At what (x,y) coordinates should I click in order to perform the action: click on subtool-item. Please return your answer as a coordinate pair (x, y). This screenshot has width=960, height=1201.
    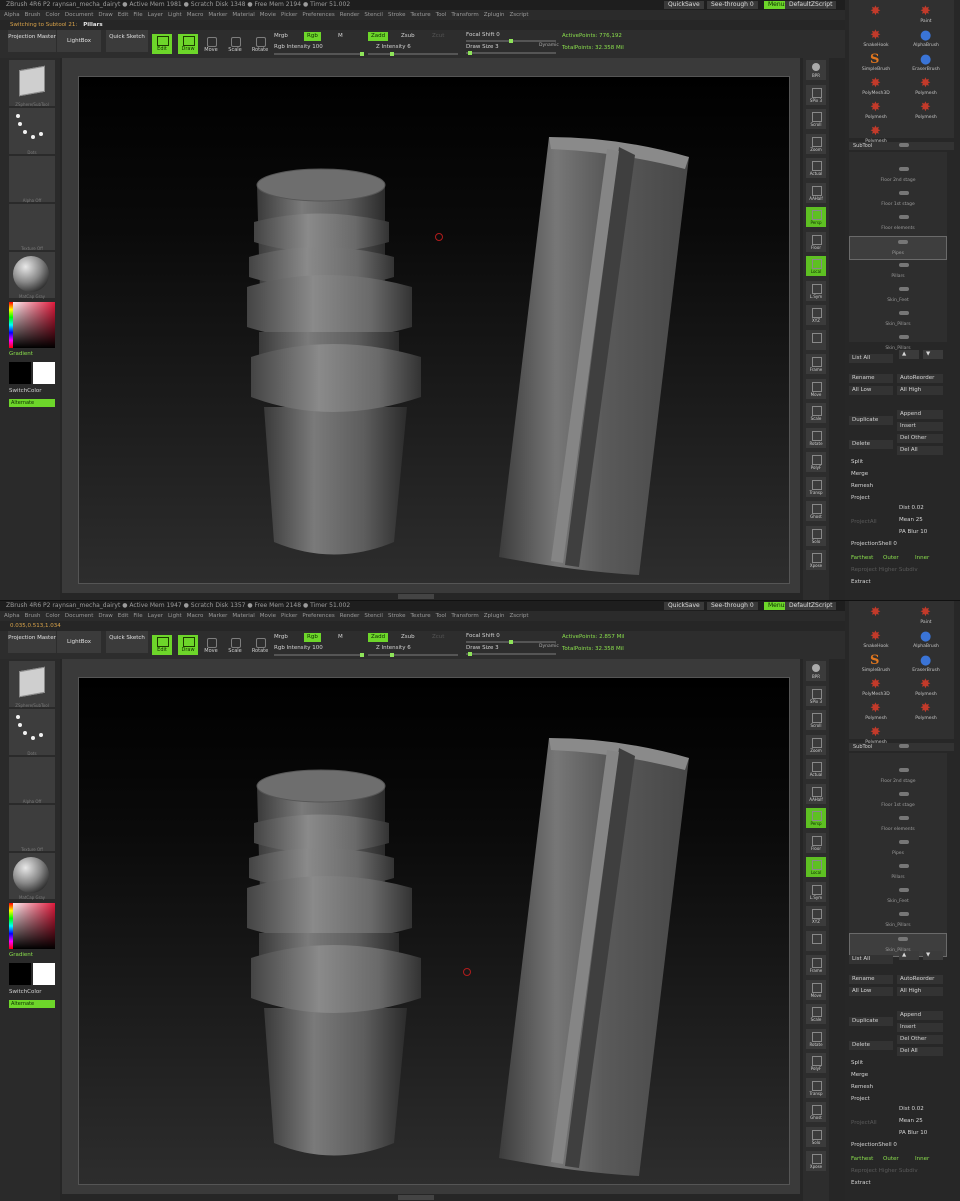
    Looking at the image, I should click on (898, 753).